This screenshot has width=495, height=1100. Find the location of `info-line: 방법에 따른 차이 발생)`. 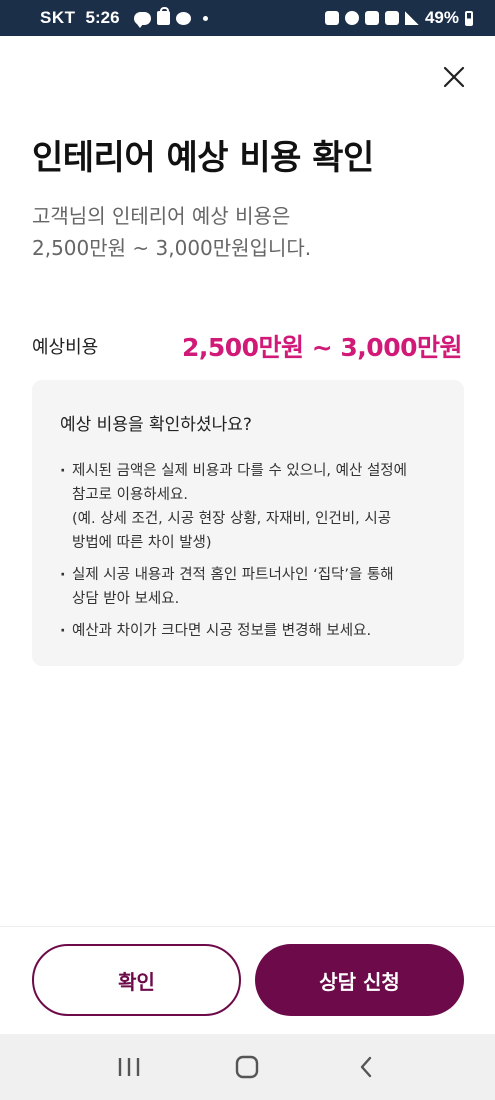

info-line: 방법에 따른 차이 발생) is located at coordinates (142, 543).